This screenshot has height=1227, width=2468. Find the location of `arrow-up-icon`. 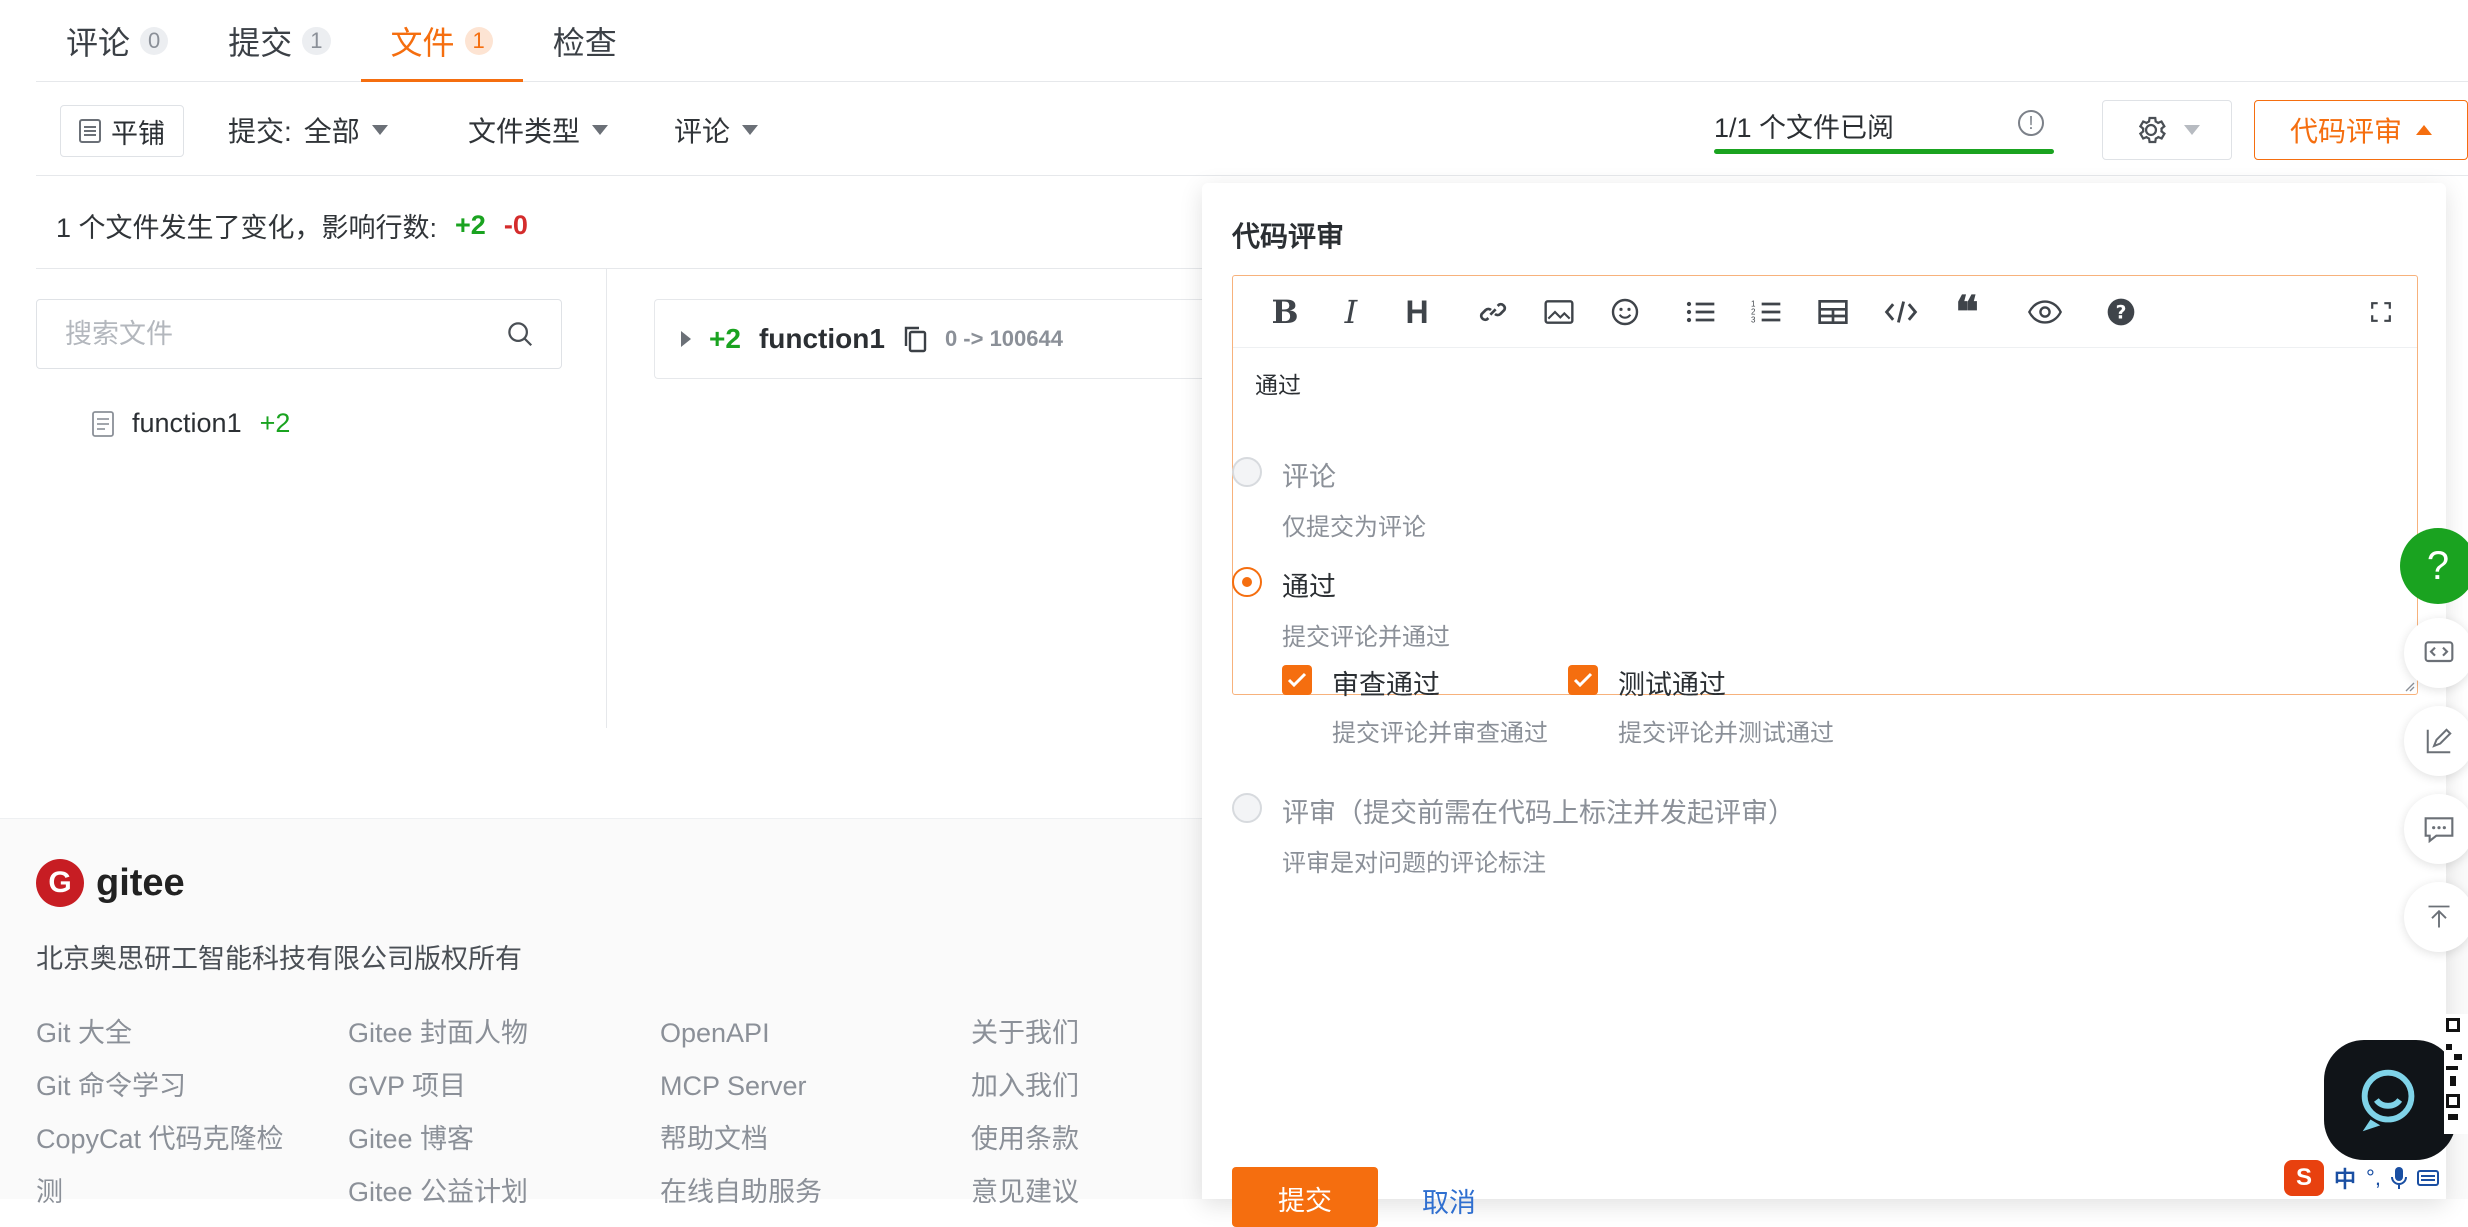

arrow-up-icon is located at coordinates (2439, 916).